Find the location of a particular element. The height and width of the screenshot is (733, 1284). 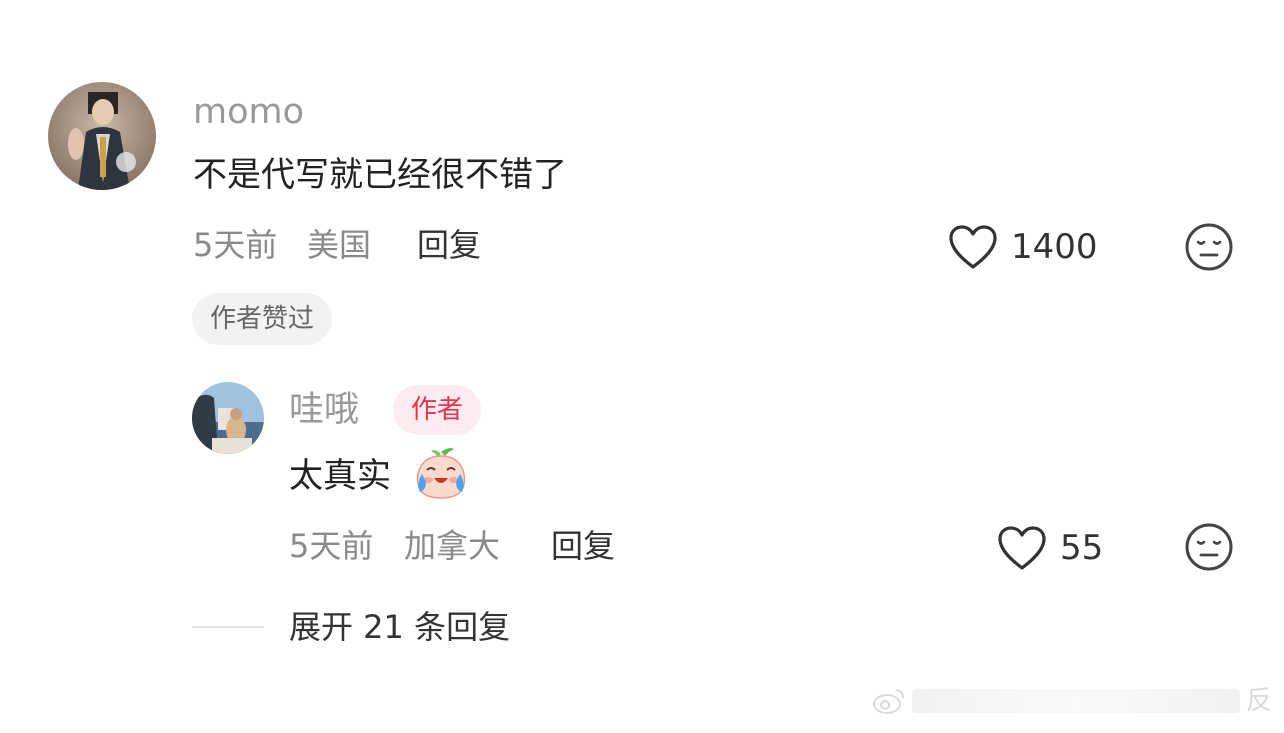

comment-reply-button: 回复 is located at coordinates (449, 245).